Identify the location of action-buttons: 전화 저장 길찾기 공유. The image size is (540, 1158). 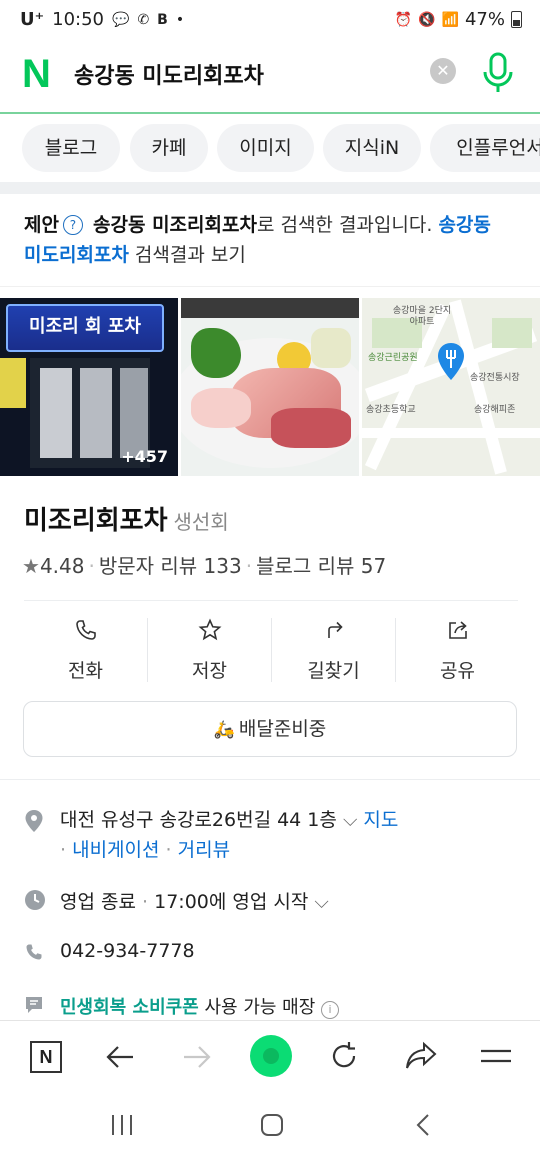
(271, 650).